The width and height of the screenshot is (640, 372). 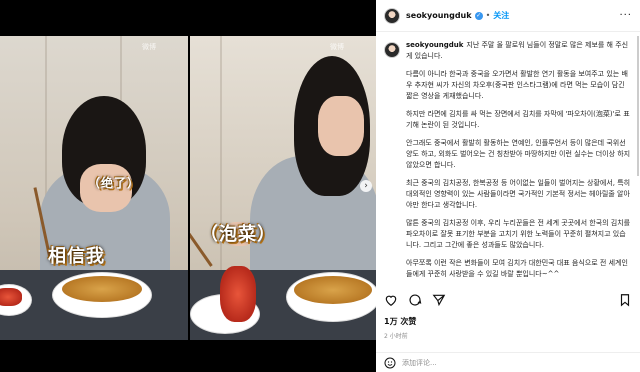 I want to click on person-face, so click(x=341, y=126).